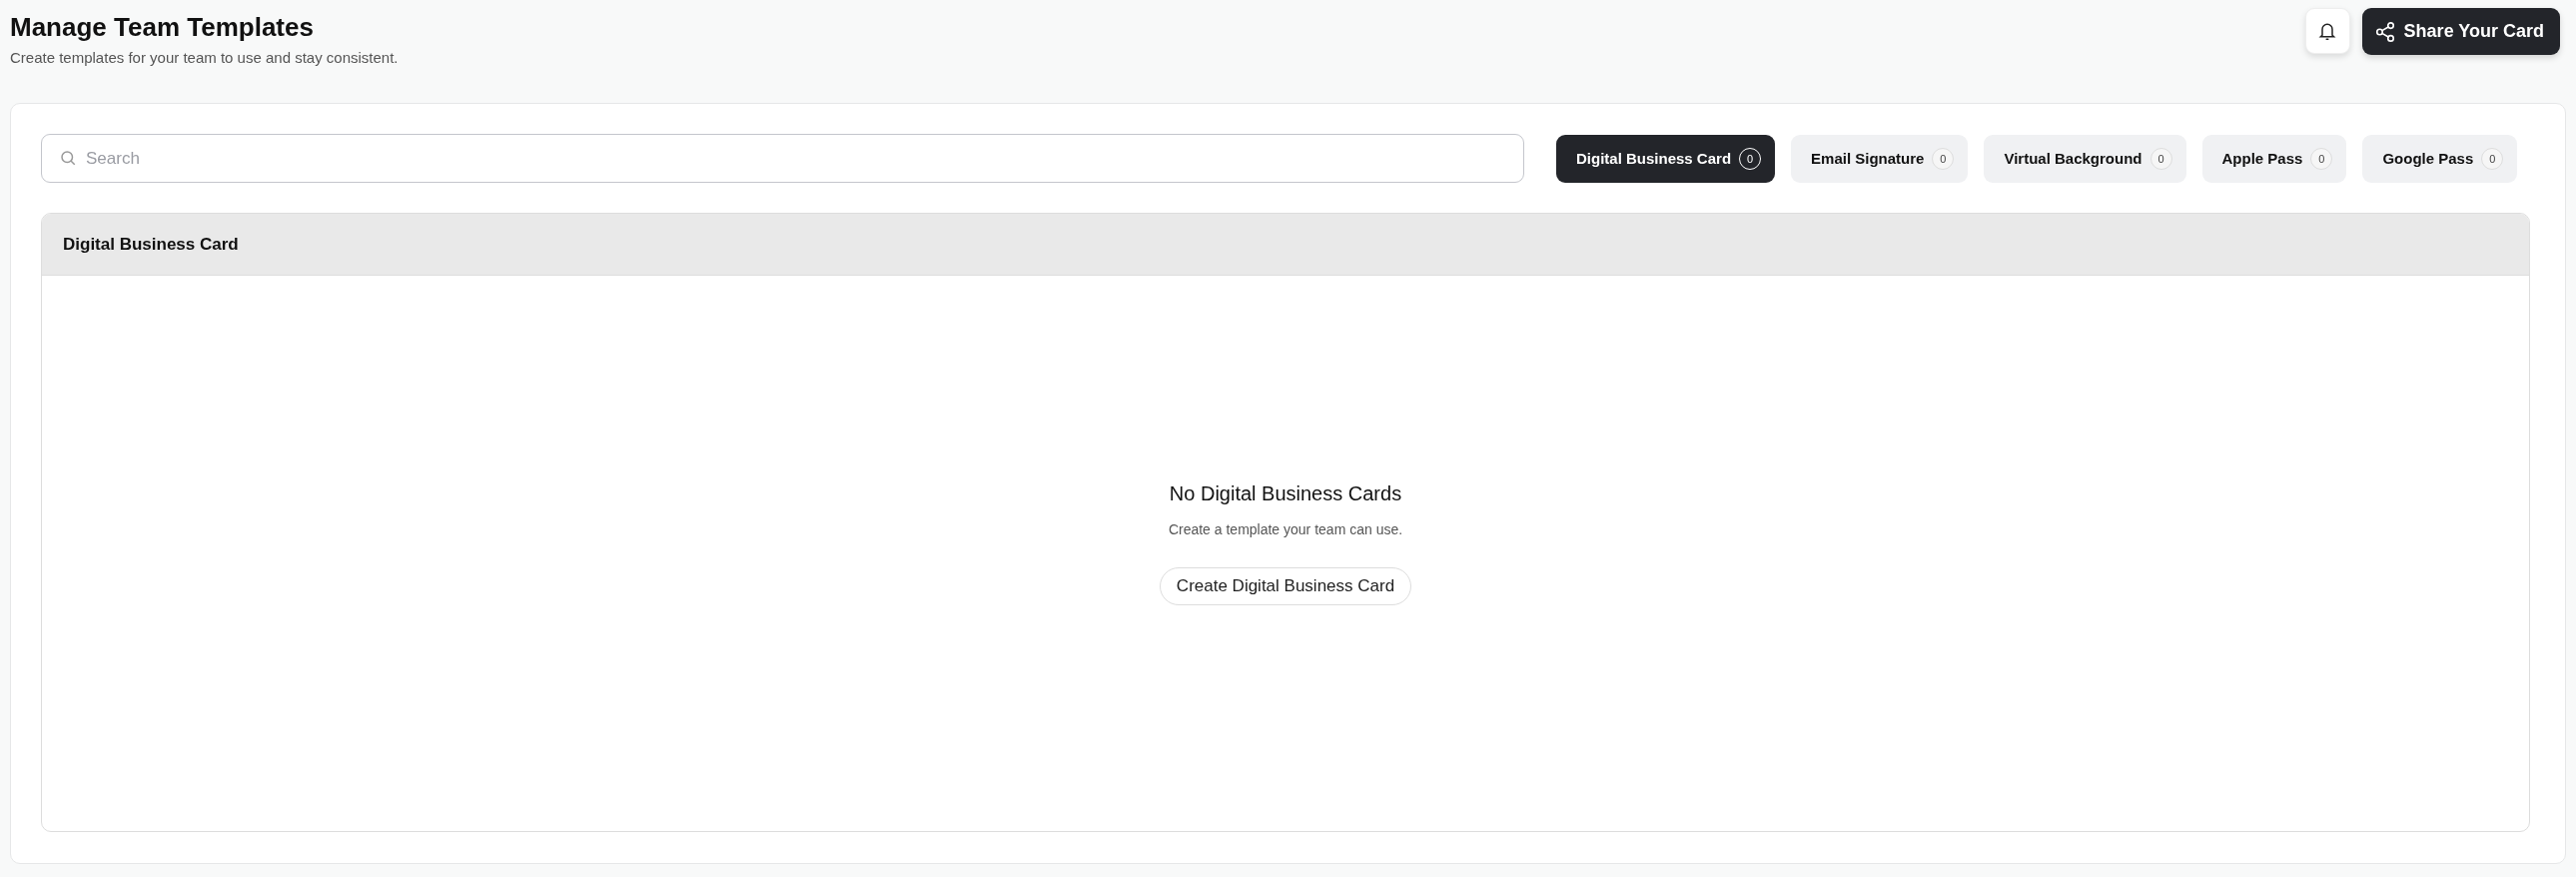 The width and height of the screenshot is (2576, 877). I want to click on template-tab: Email Signature 0, so click(1880, 158).